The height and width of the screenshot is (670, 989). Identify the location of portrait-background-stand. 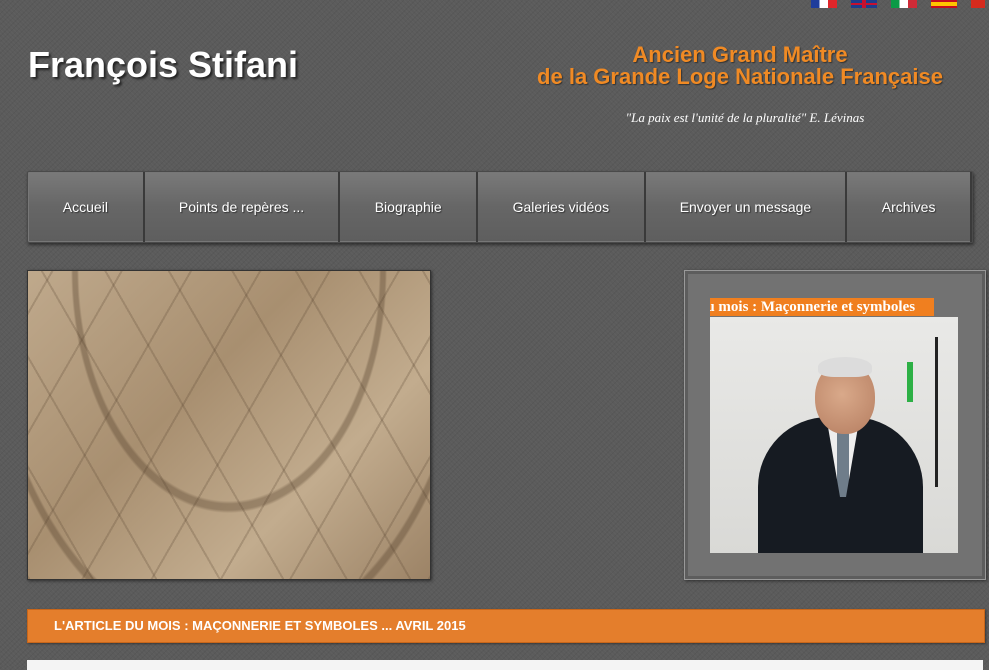
(936, 412).